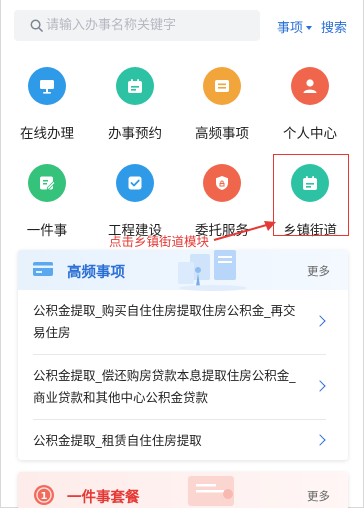 The height and width of the screenshot is (508, 364). Describe the element at coordinates (164, 386) in the screenshot. I see `list-item-text: 公积金提取_偿还购房贷款本息提取住房公积金_商业贷款和其他中心公积金贷款` at that location.